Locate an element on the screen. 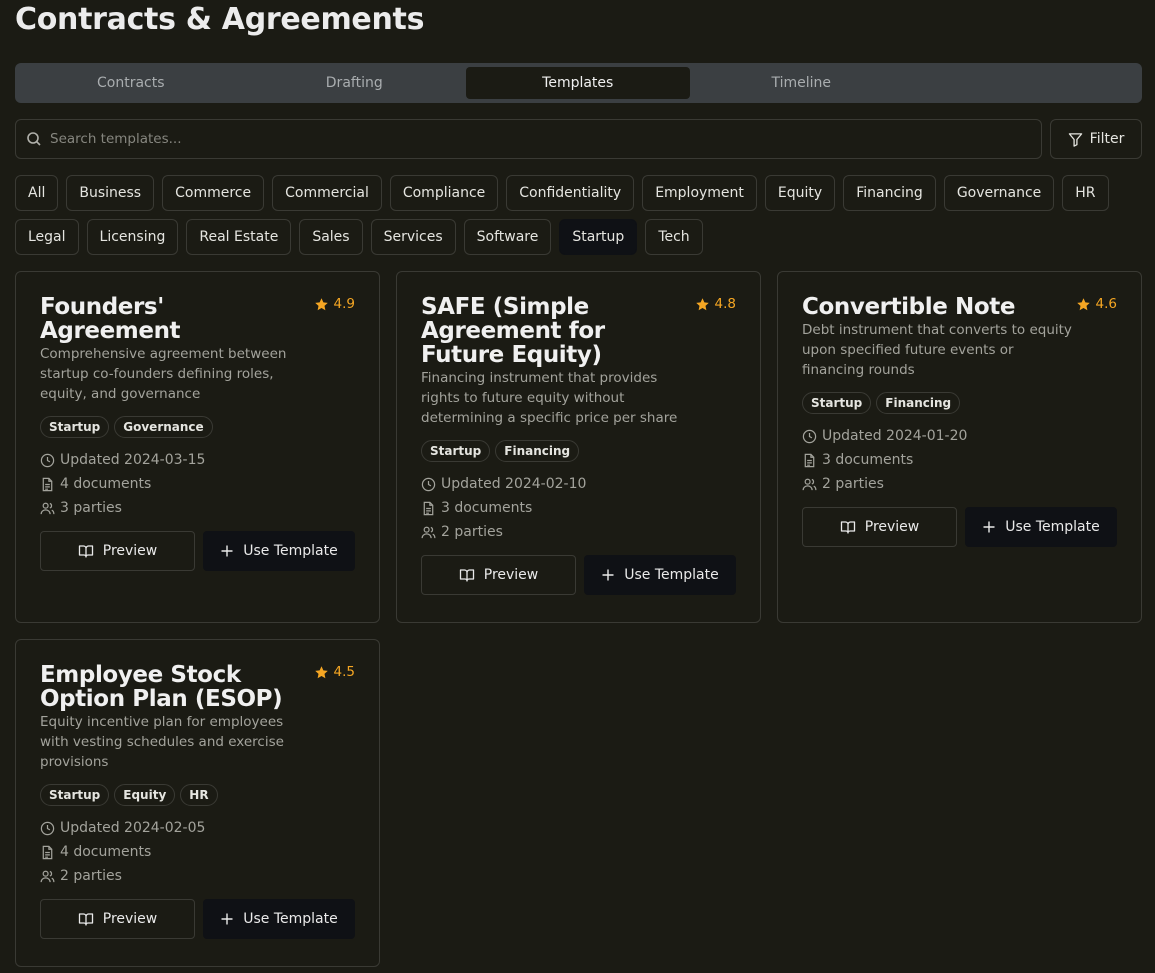 This screenshot has width=1155, height=973. rating-value: 4.9 is located at coordinates (344, 304).